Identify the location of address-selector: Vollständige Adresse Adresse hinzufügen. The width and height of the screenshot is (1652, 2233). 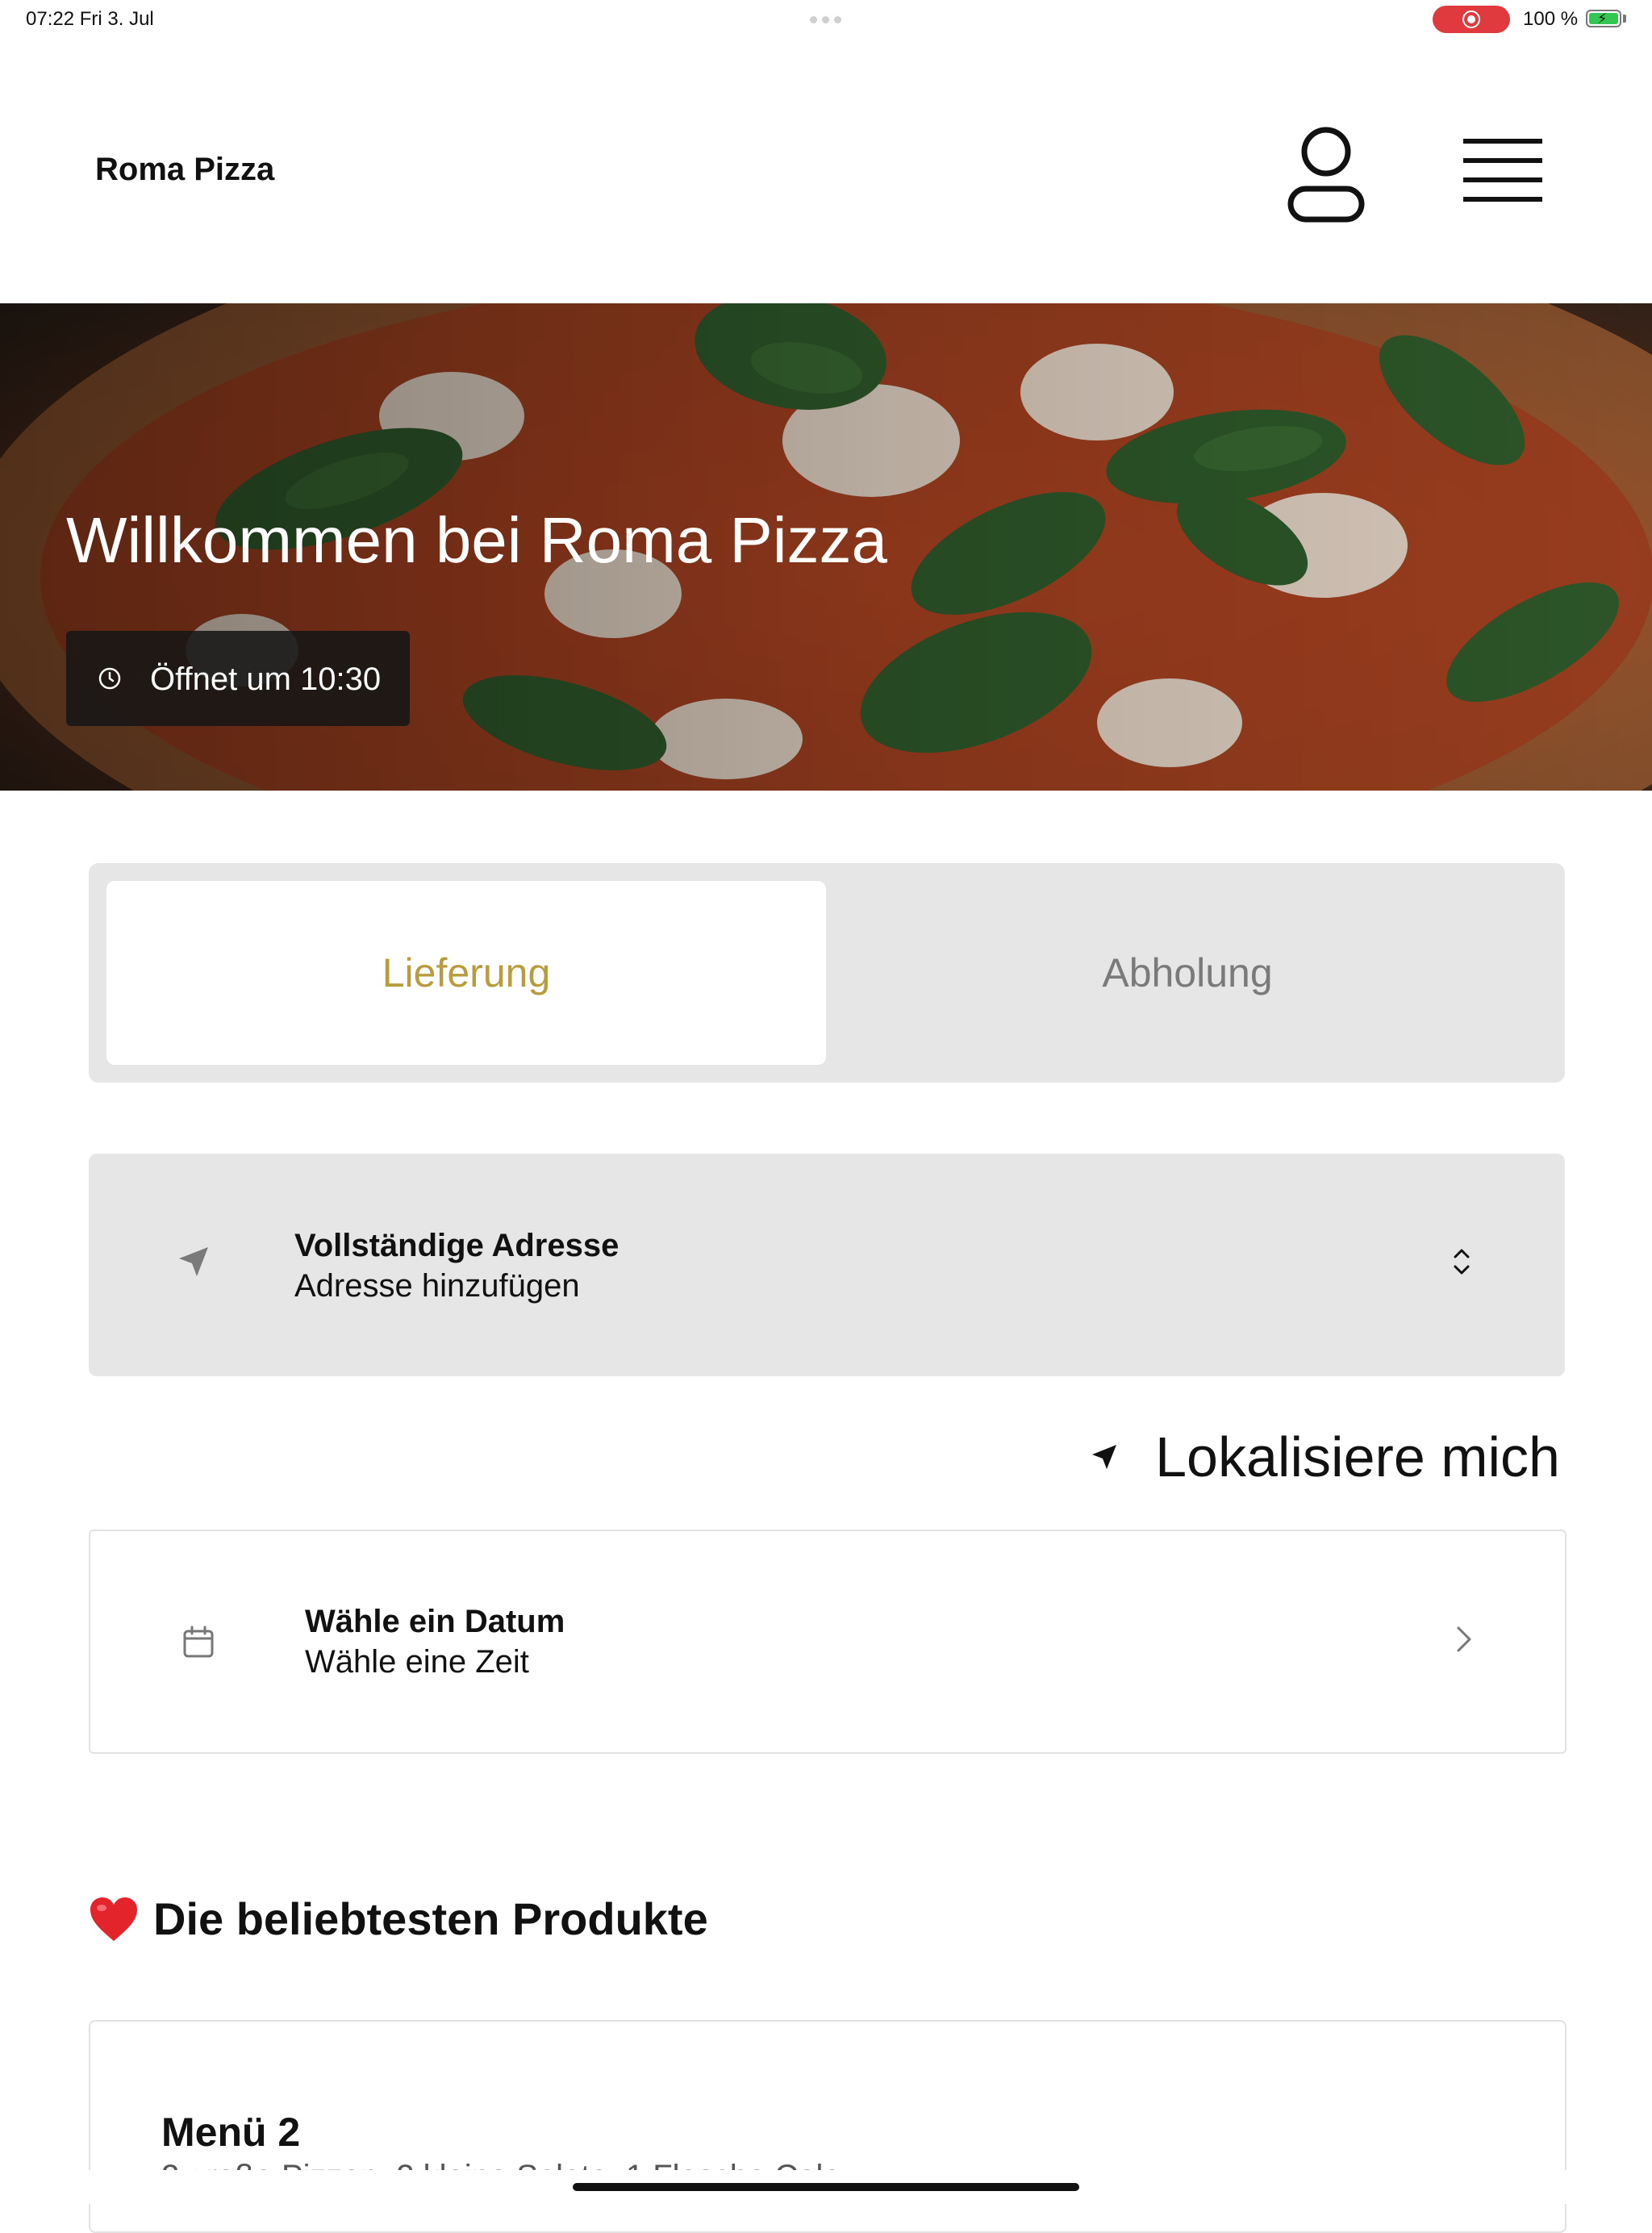
(827, 1265).